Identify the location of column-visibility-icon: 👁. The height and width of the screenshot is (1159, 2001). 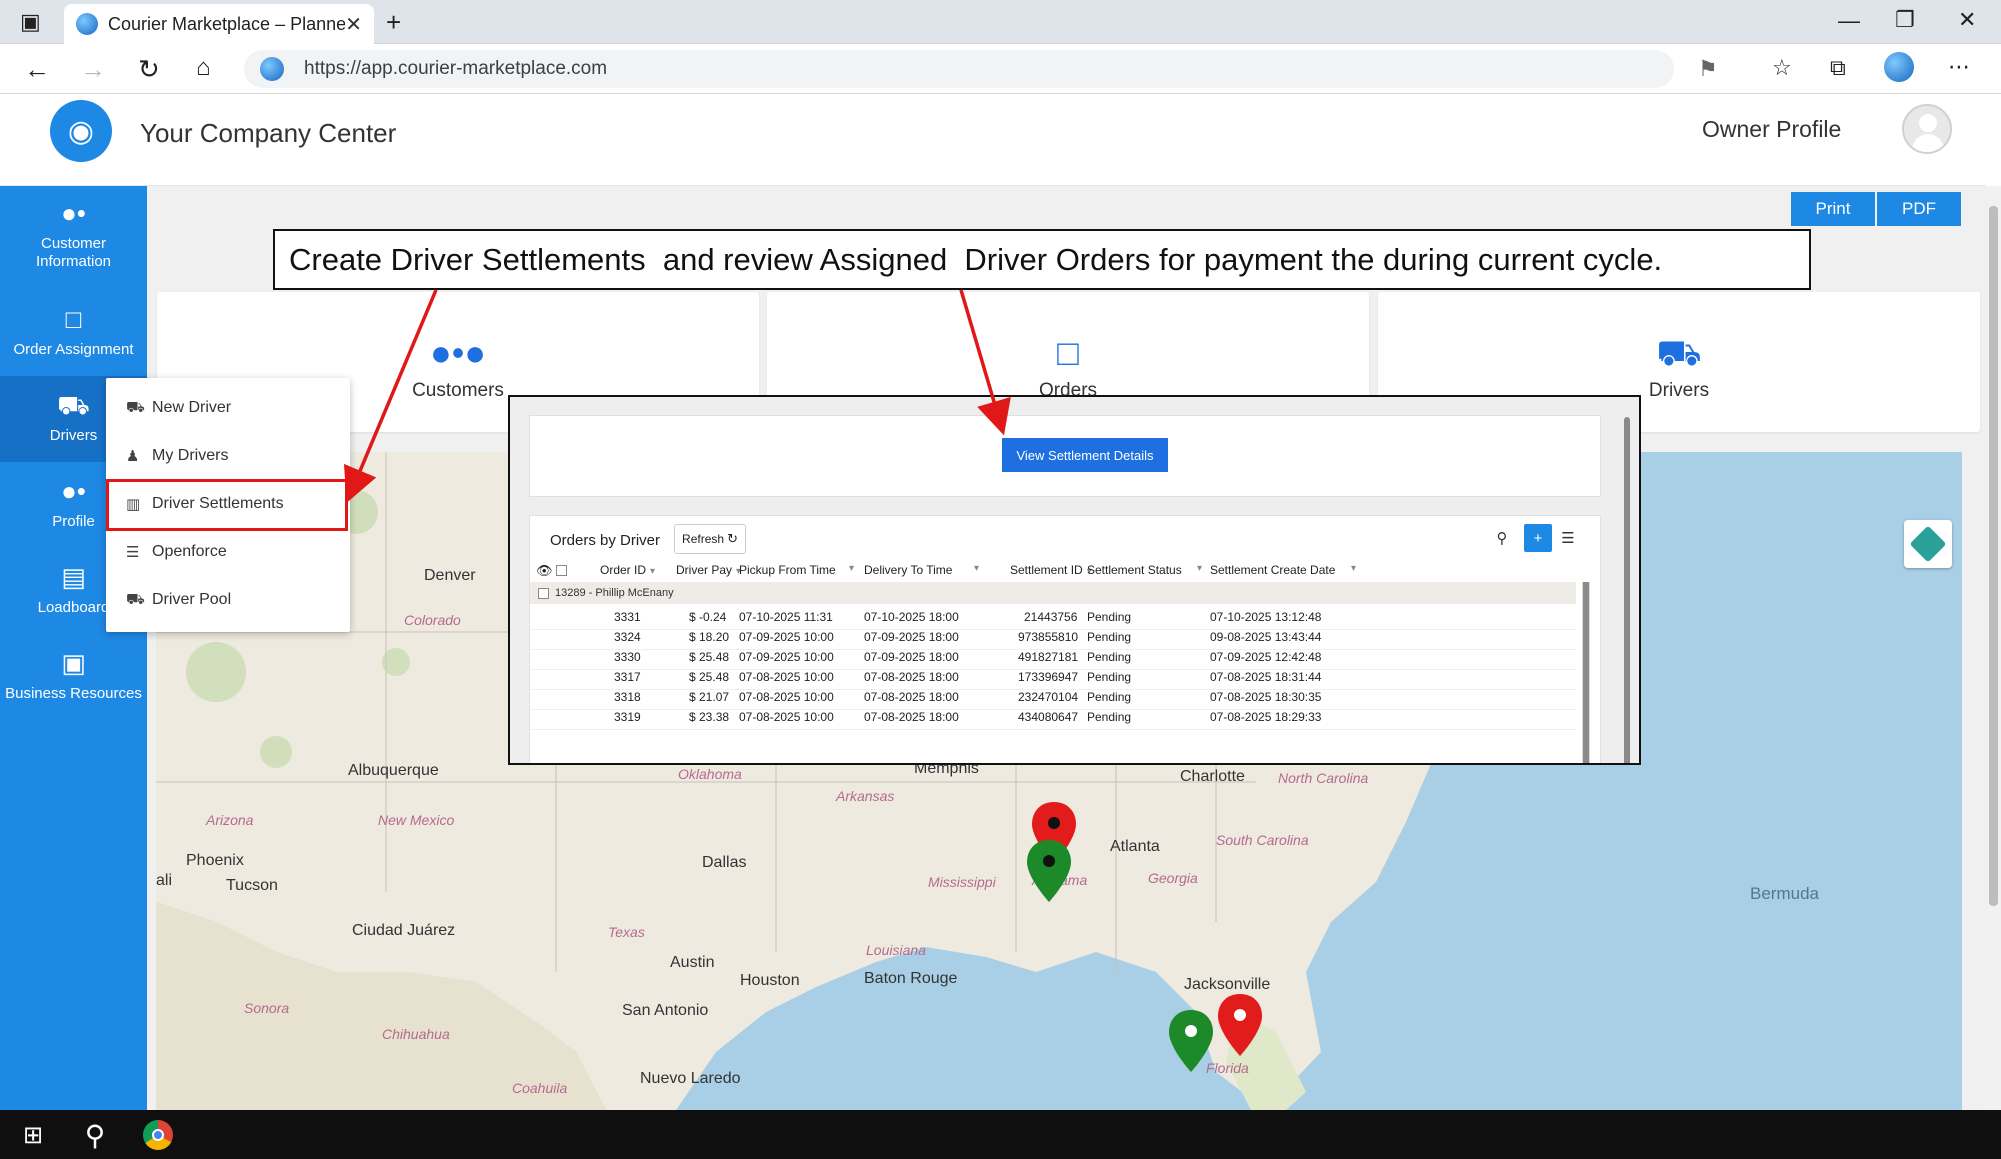
(544, 571).